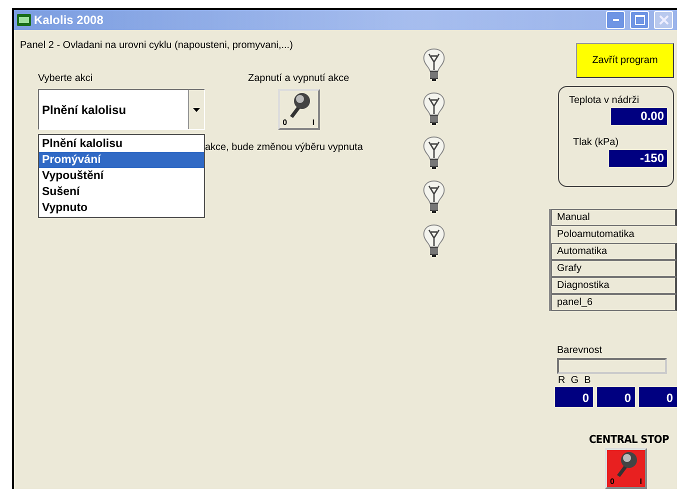 This screenshot has height=490, width=679. Describe the element at coordinates (625, 60) in the screenshot. I see `close-program-button: Zavřít program` at that location.